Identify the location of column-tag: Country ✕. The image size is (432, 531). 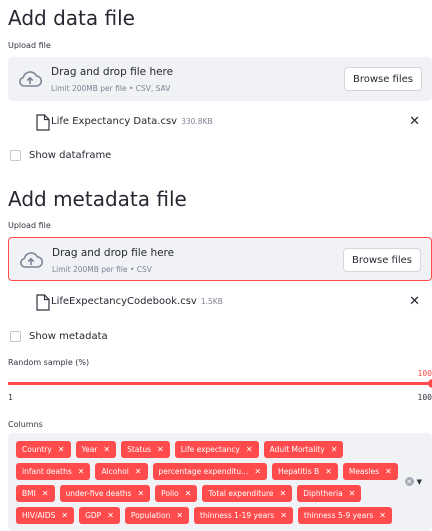
(43, 449).